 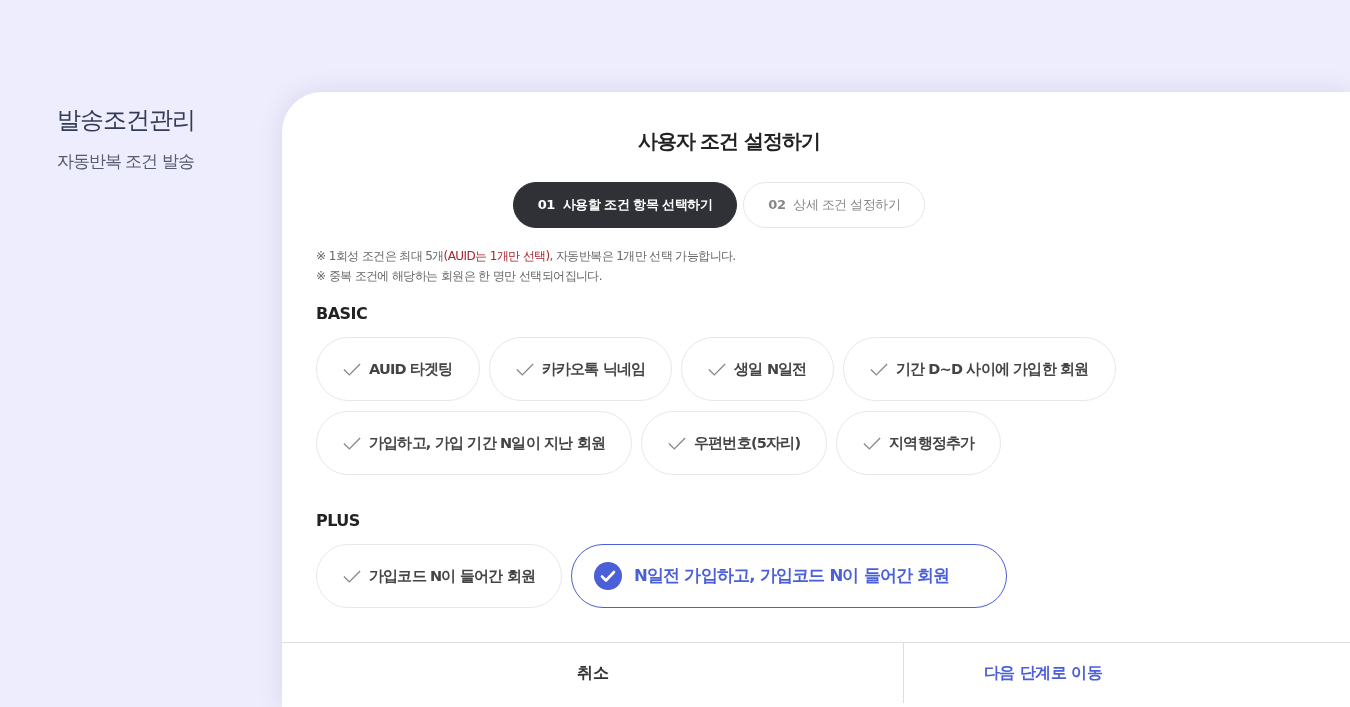 I want to click on option-chip: 가입하고, 가입 기간 N일이 지난 회원, so click(x=474, y=443).